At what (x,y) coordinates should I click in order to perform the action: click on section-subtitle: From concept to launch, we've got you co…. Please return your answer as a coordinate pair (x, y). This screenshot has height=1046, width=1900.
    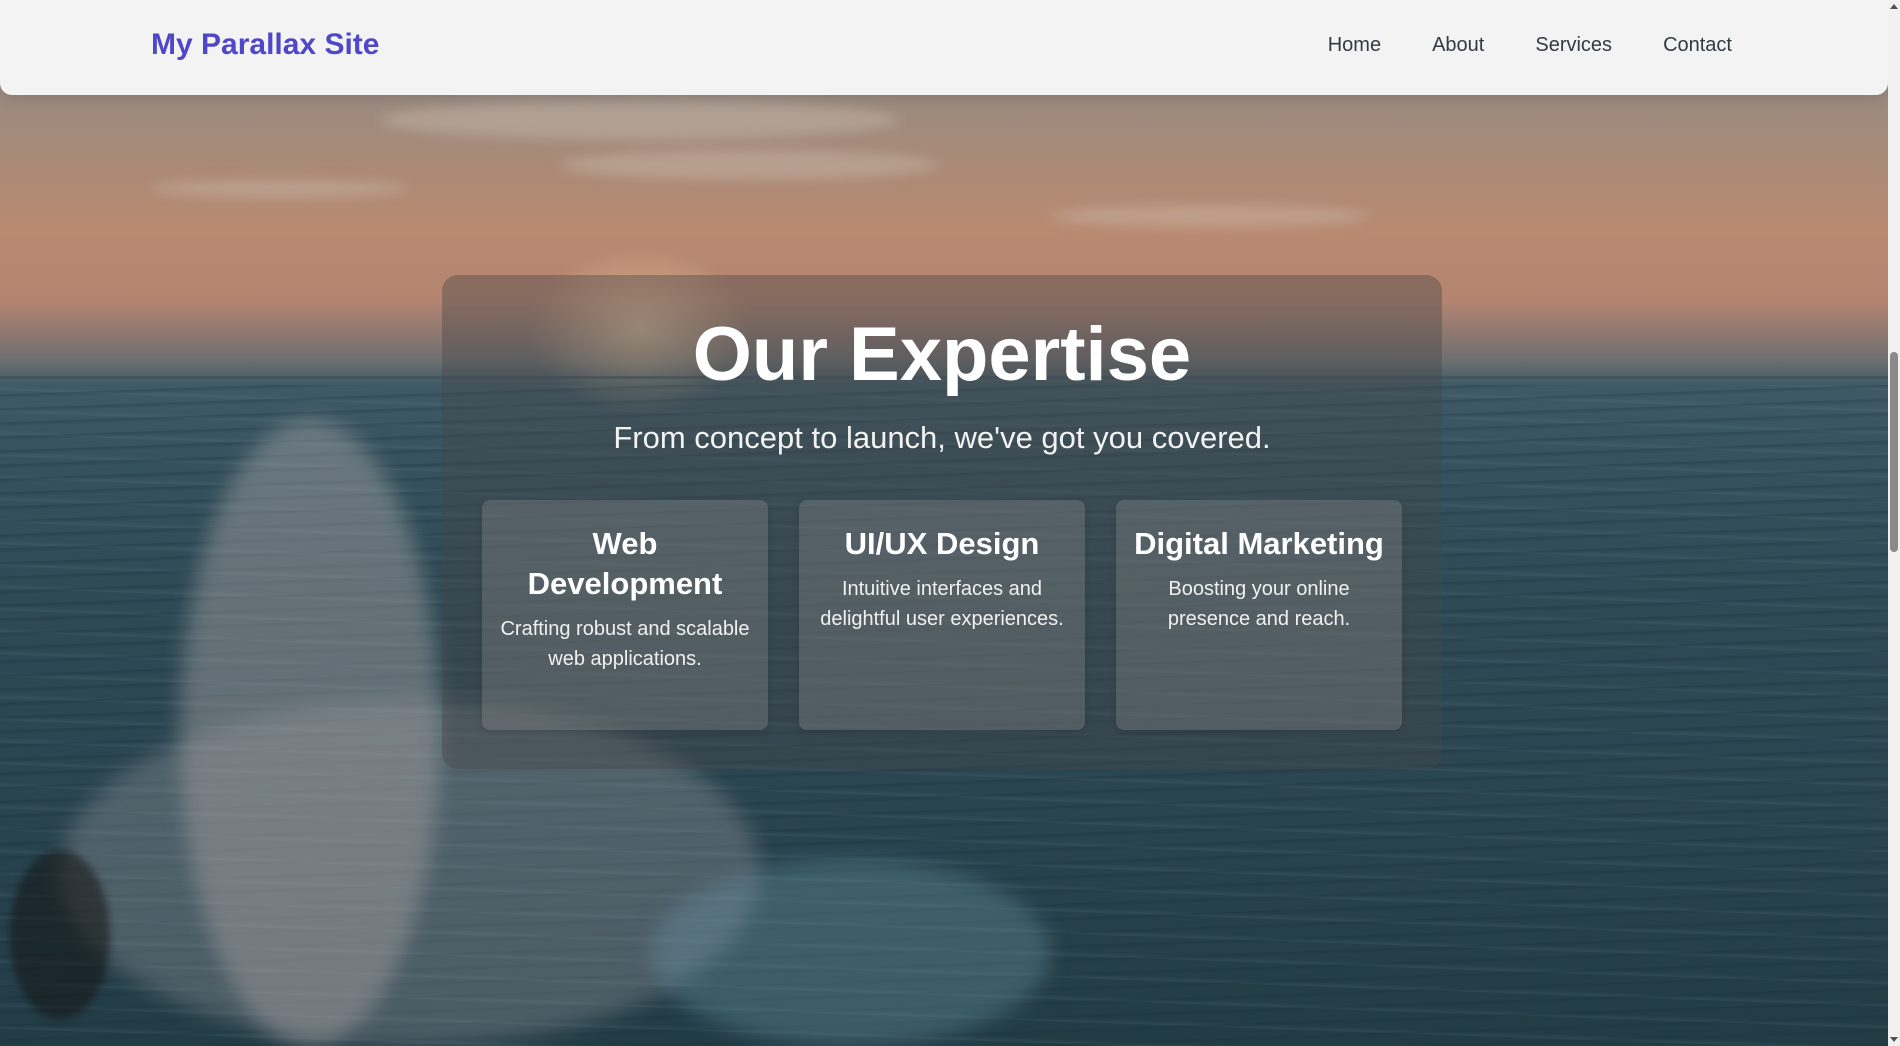
    Looking at the image, I should click on (942, 437).